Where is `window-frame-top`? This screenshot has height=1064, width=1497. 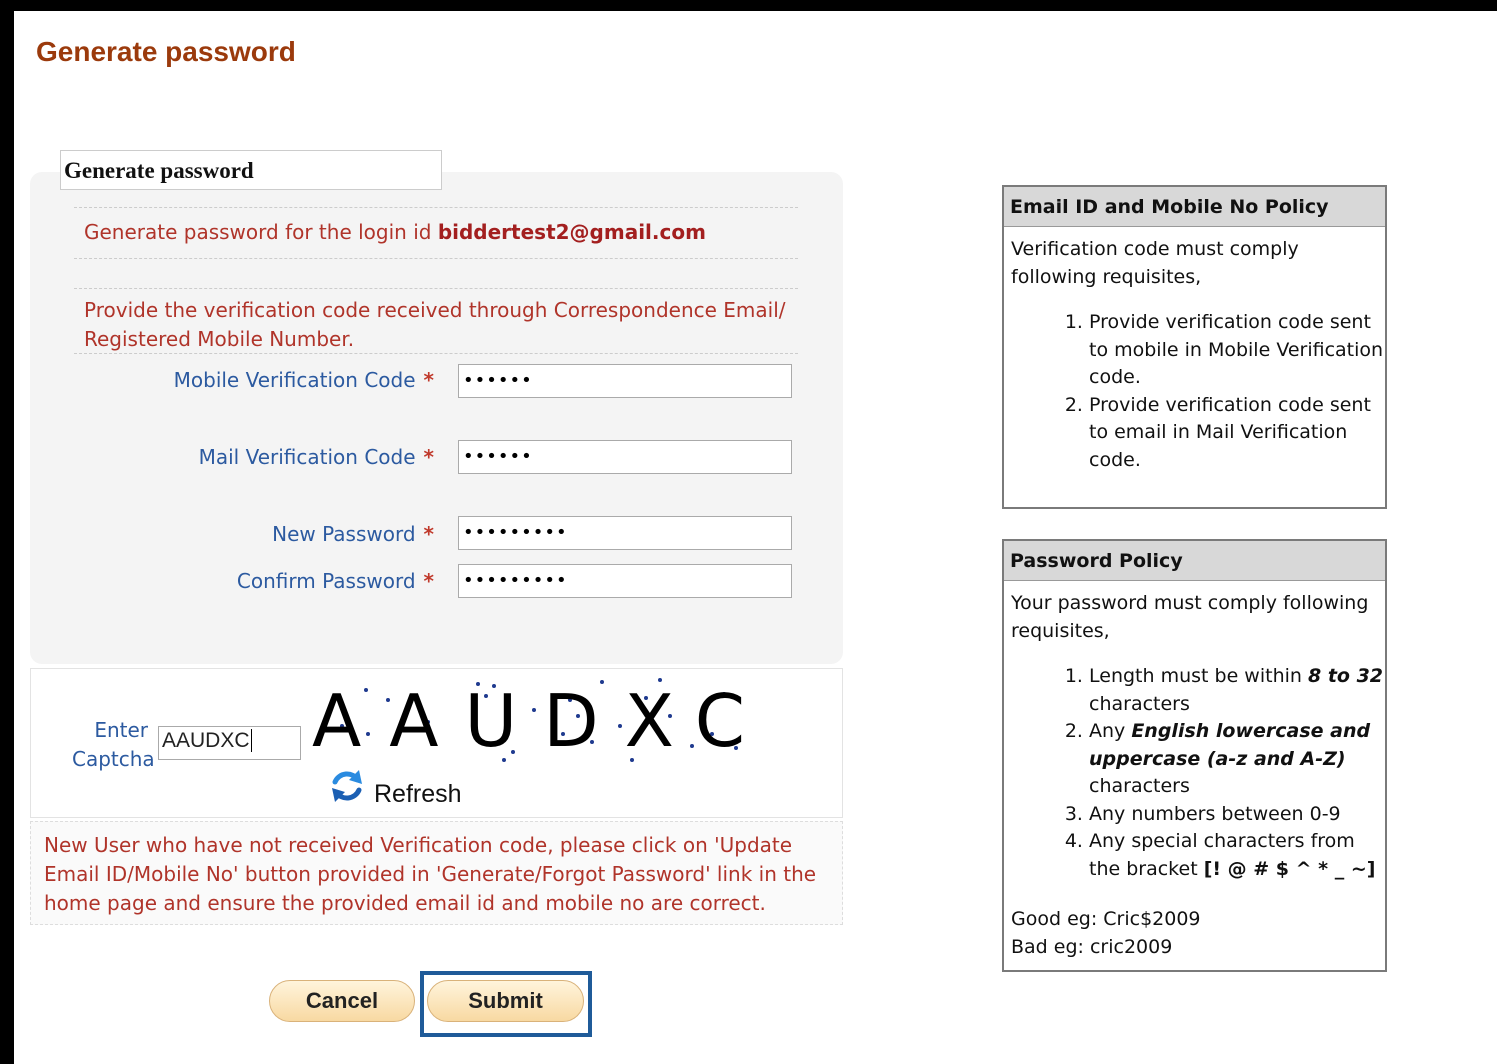
window-frame-top is located at coordinates (748, 5).